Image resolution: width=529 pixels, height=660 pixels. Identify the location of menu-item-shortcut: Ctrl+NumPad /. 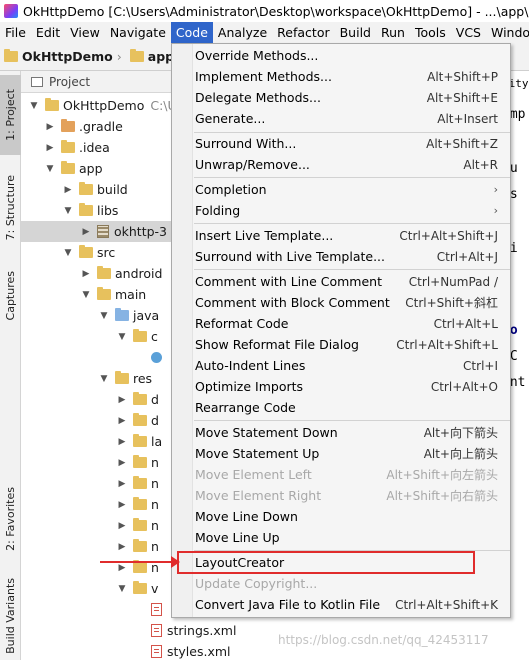
(453, 281).